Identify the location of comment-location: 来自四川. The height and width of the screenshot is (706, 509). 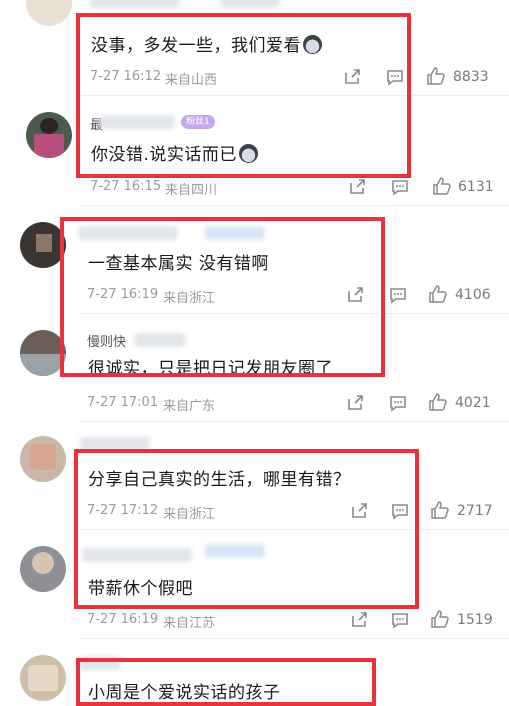
(191, 190).